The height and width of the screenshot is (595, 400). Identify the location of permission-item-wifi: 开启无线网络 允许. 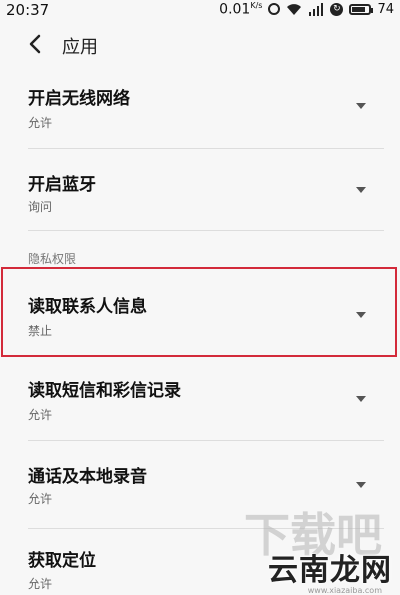
(200, 109).